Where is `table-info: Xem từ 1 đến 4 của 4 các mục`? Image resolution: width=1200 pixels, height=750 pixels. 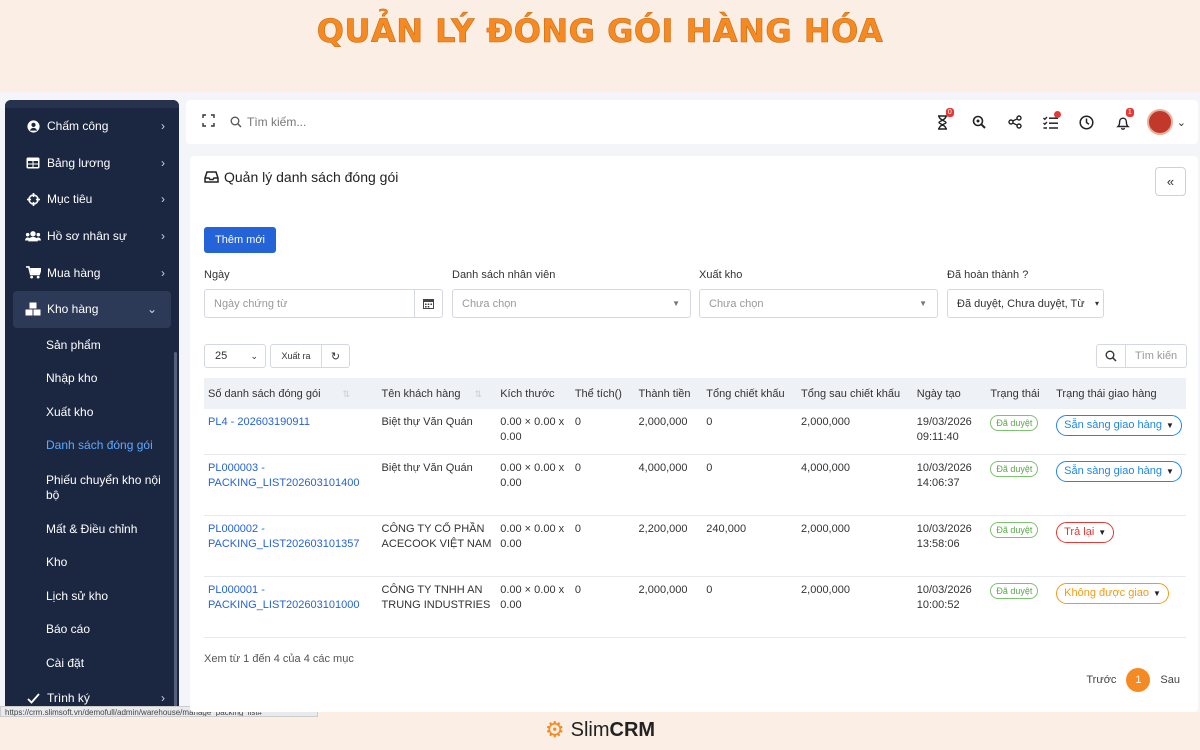 table-info: Xem từ 1 đến 4 của 4 các mục is located at coordinates (279, 659).